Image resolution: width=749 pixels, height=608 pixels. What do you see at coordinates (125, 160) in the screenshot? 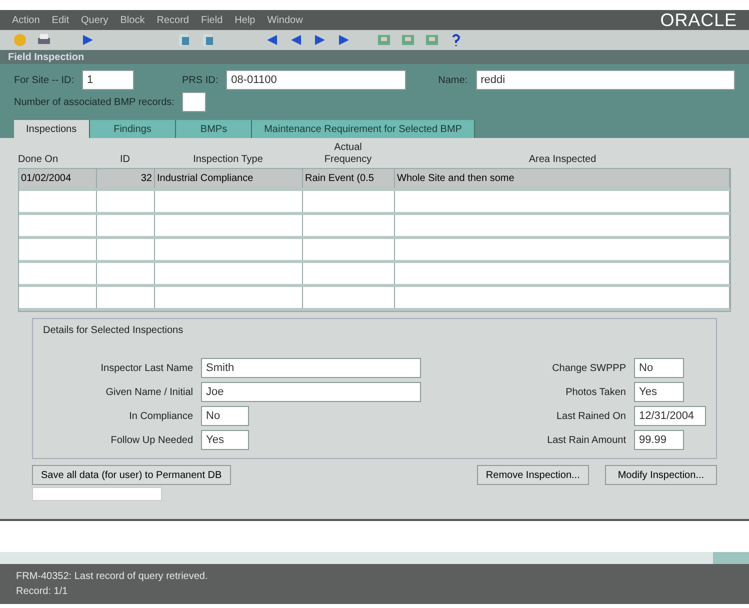
I see `column-header: ID` at bounding box center [125, 160].